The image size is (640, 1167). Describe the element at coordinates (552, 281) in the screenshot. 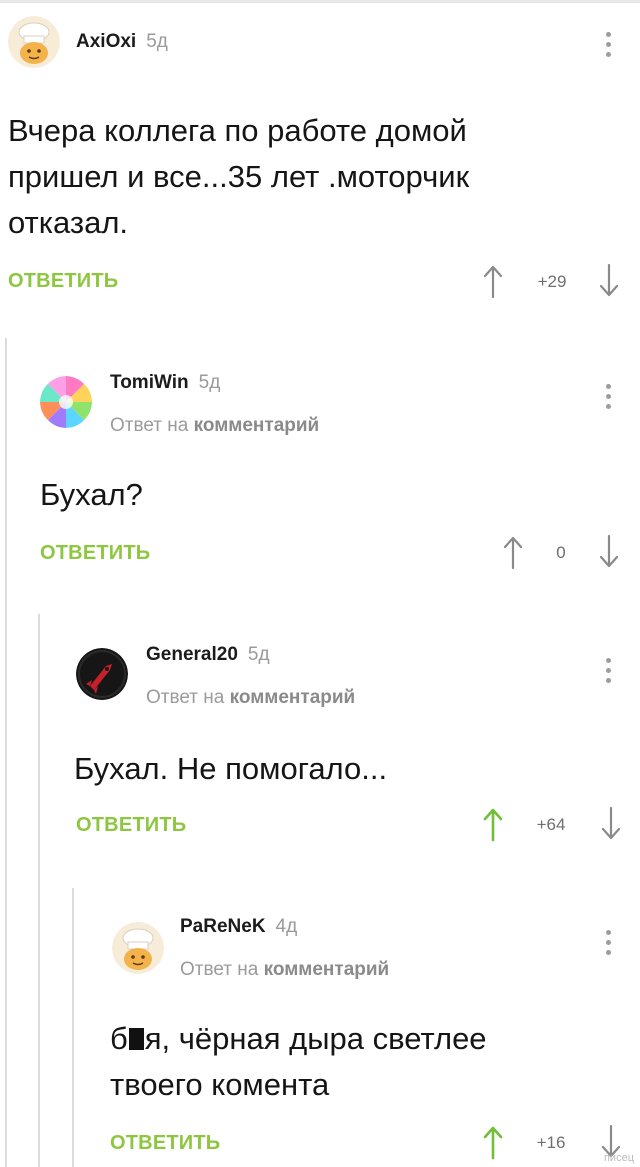

I see `vote-score: +29` at that location.